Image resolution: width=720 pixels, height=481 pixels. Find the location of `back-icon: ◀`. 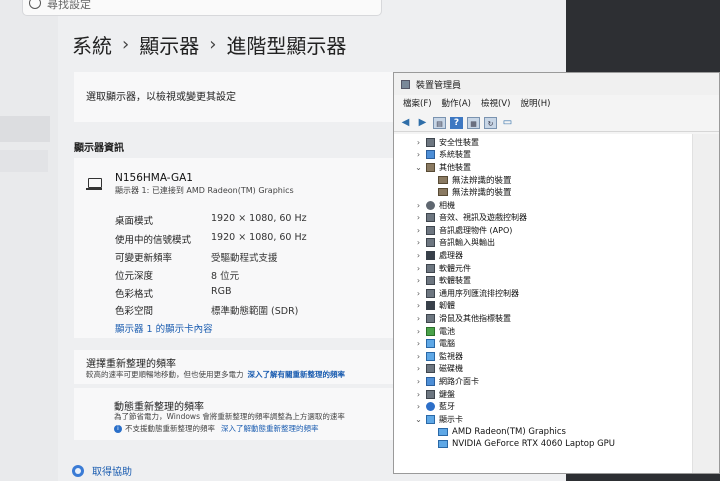

back-icon: ◀ is located at coordinates (405, 123).